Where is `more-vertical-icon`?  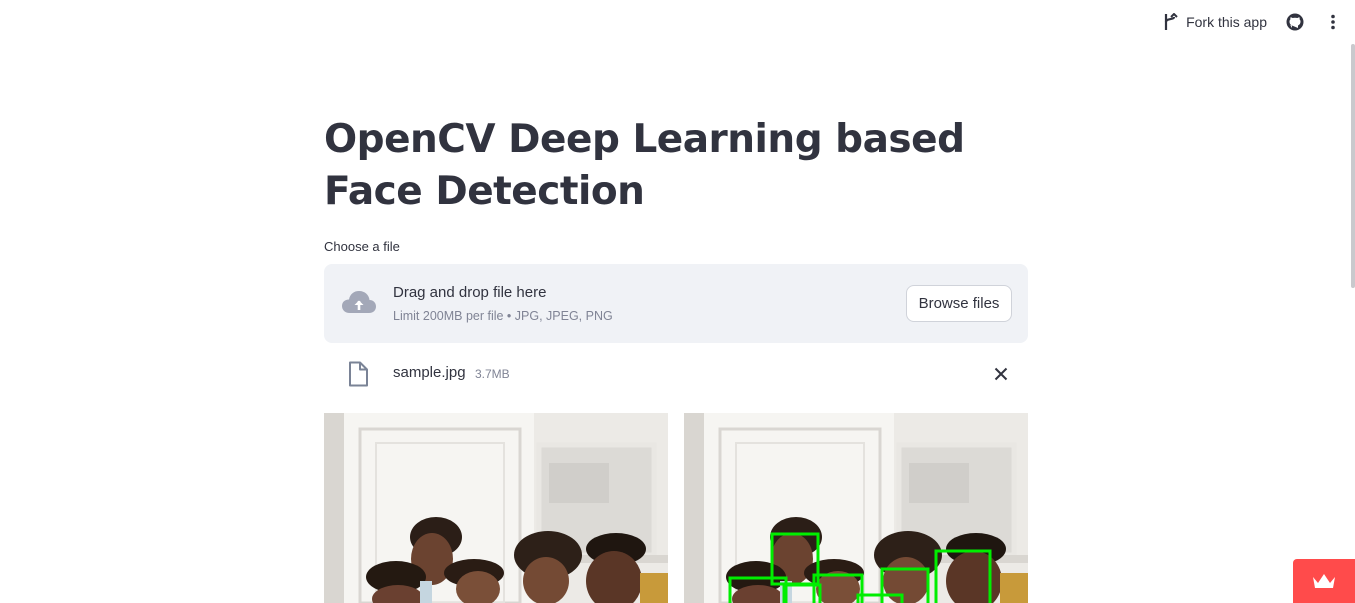
more-vertical-icon is located at coordinates (1333, 22).